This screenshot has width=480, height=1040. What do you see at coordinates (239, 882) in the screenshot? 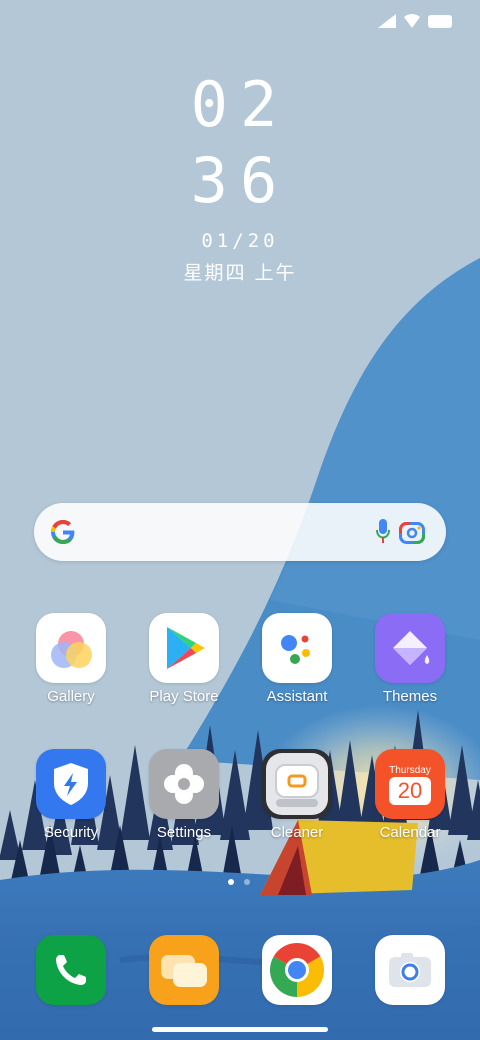
I see `page-indicator` at bounding box center [239, 882].